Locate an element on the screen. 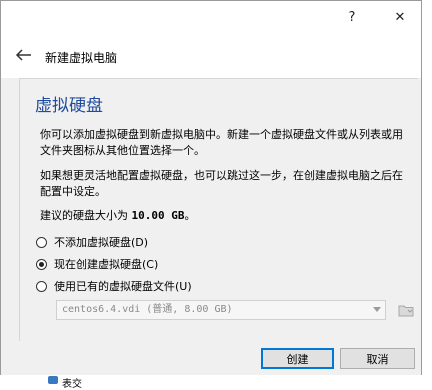  existing-disk-select: centos6.4.vdi (普通, 8.00 GB) is located at coordinates (221, 310).